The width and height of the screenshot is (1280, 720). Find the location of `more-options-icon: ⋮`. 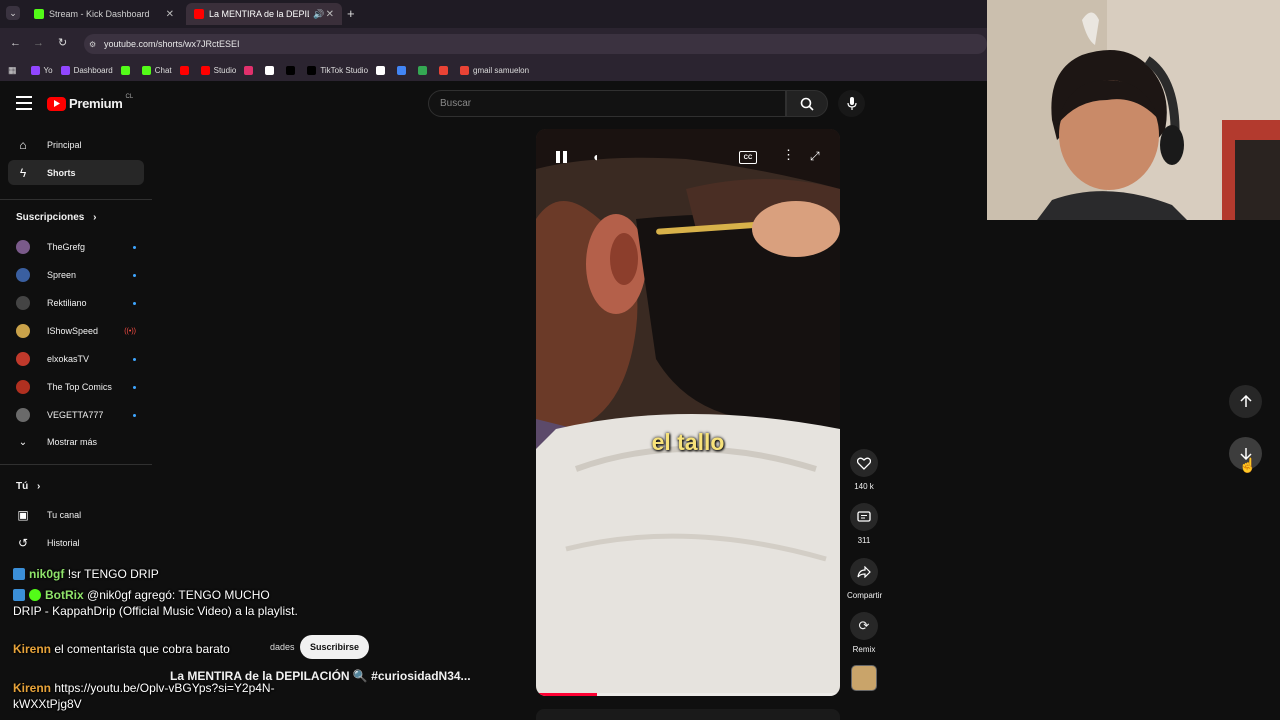

more-options-icon: ⋮ is located at coordinates (788, 154).